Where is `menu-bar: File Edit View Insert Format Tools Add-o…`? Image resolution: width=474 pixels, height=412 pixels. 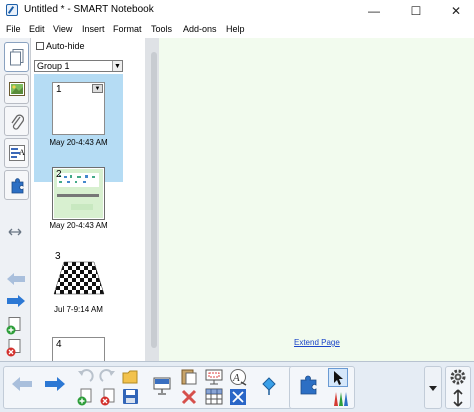
menu-bar: File Edit View Insert Format Tools Add-o… is located at coordinates (237, 30).